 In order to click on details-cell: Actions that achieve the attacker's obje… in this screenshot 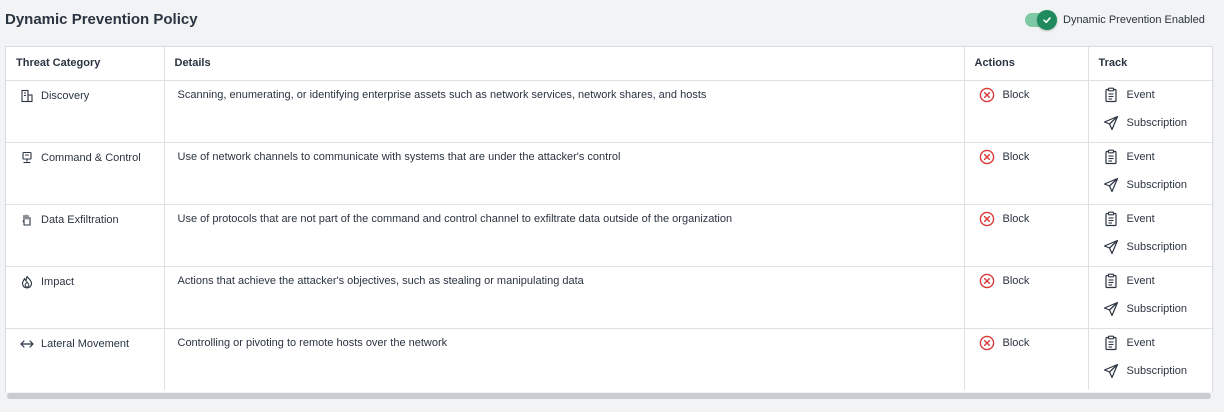, I will do `click(564, 297)`.